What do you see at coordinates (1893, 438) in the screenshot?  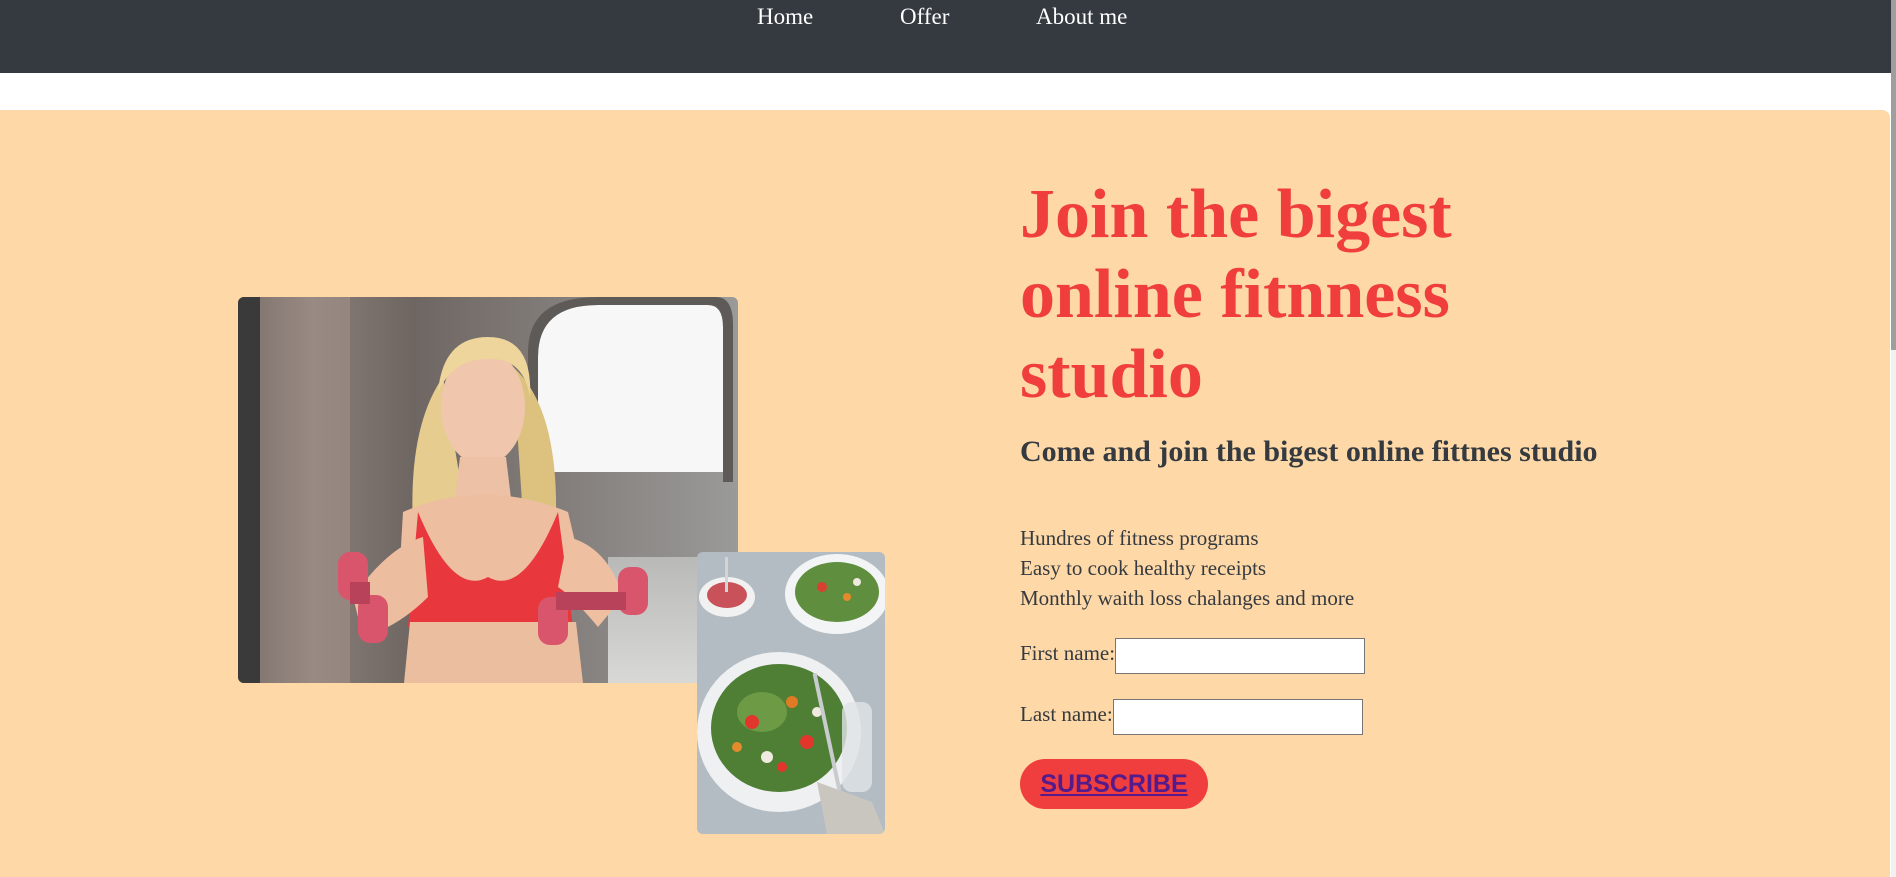 I see `vertical-scrollbar` at bounding box center [1893, 438].